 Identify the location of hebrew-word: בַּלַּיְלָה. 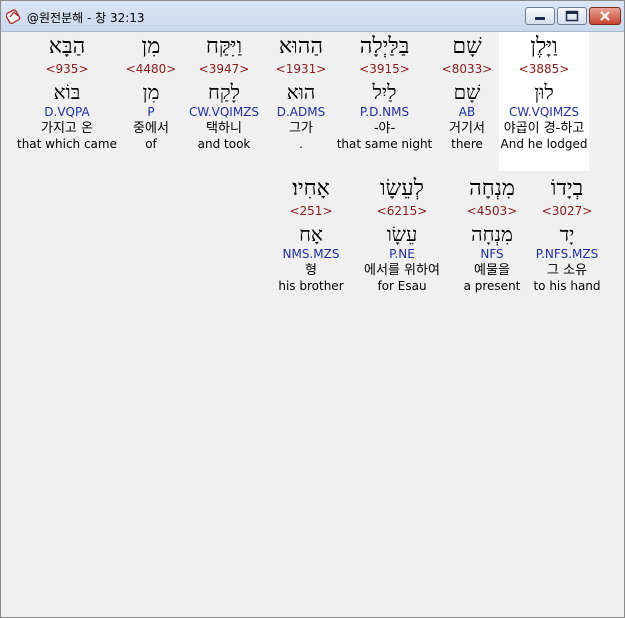
(384, 46).